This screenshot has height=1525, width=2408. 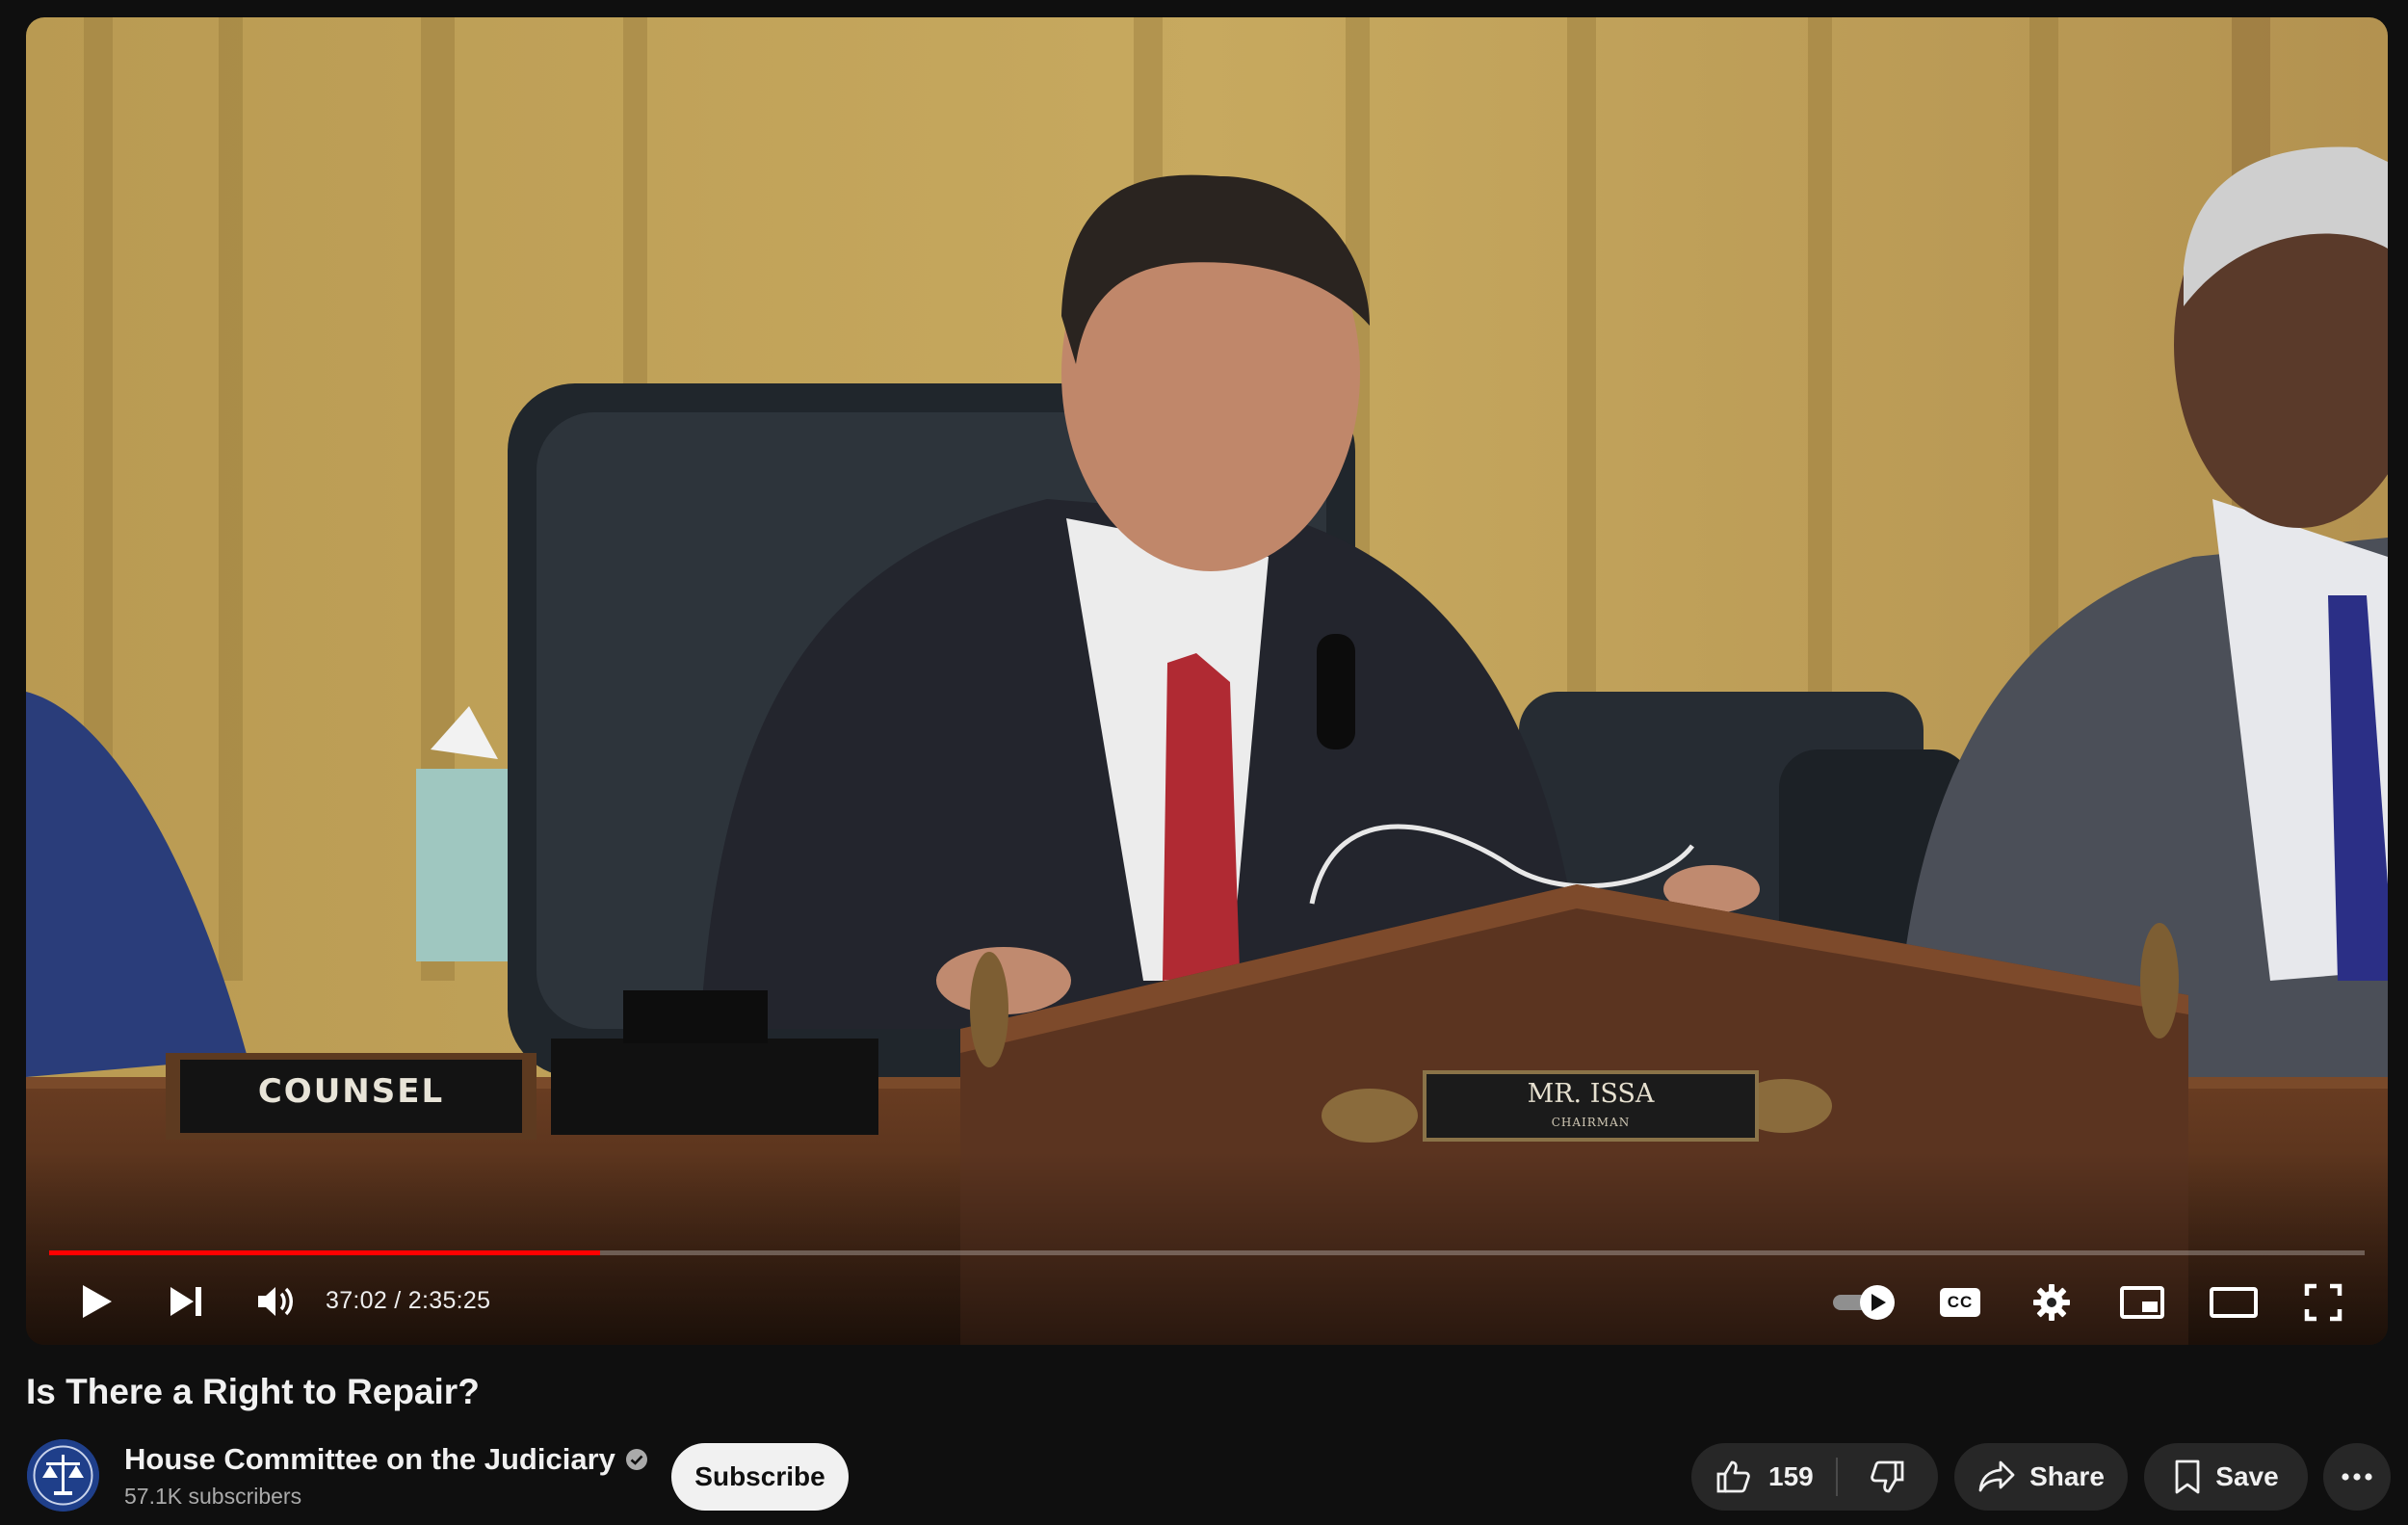 I want to click on judiciary-seal-icon, so click(x=63, y=1475).